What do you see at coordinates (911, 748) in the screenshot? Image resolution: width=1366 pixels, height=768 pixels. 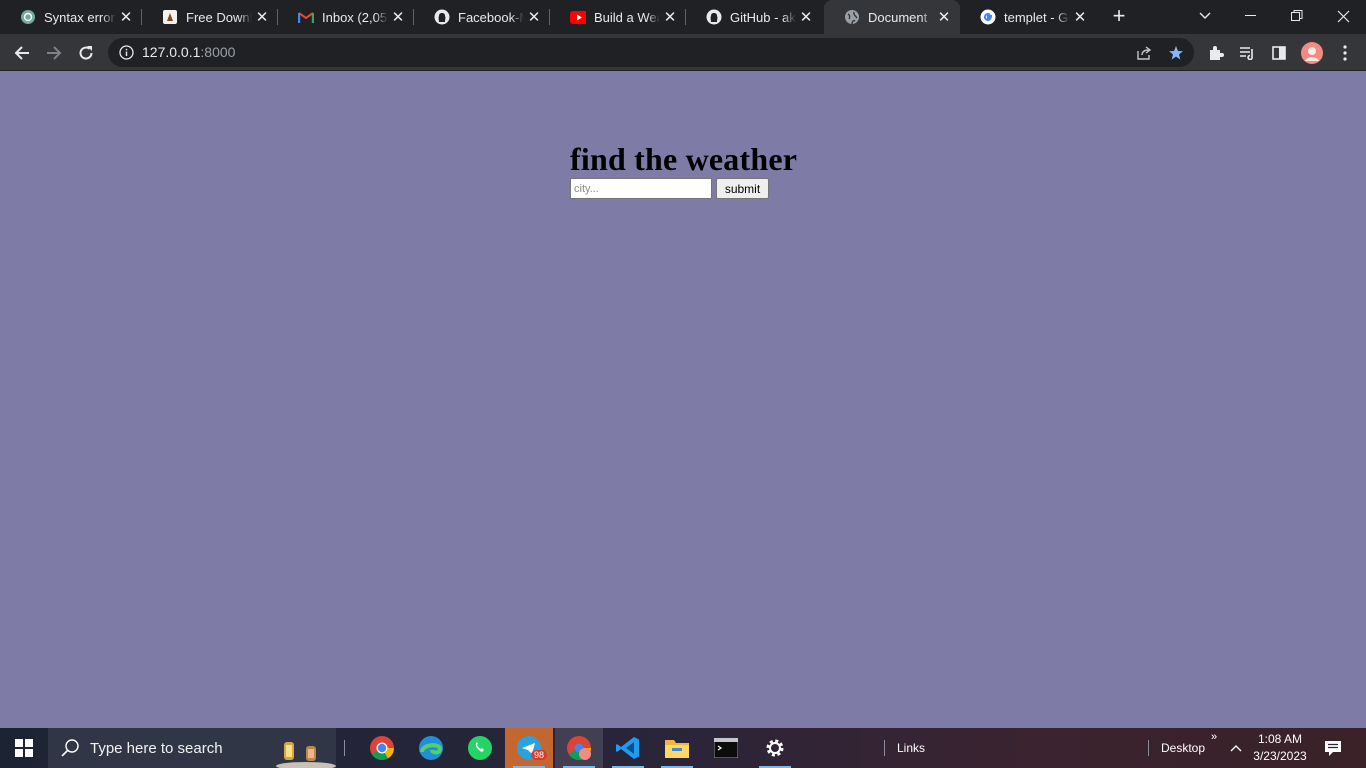 I see `links-toolbar: Links` at bounding box center [911, 748].